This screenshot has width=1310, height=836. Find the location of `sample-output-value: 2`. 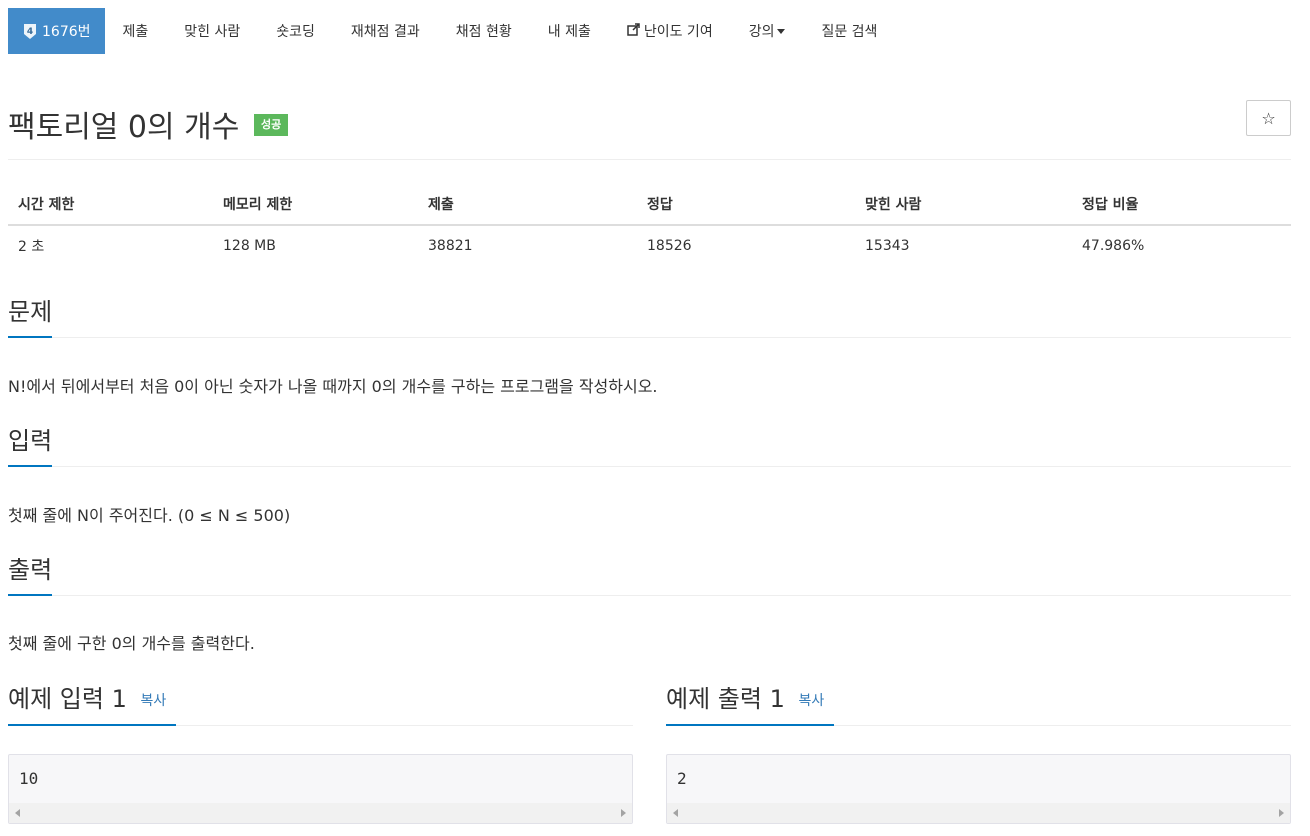

sample-output-value: 2 is located at coordinates (682, 778).